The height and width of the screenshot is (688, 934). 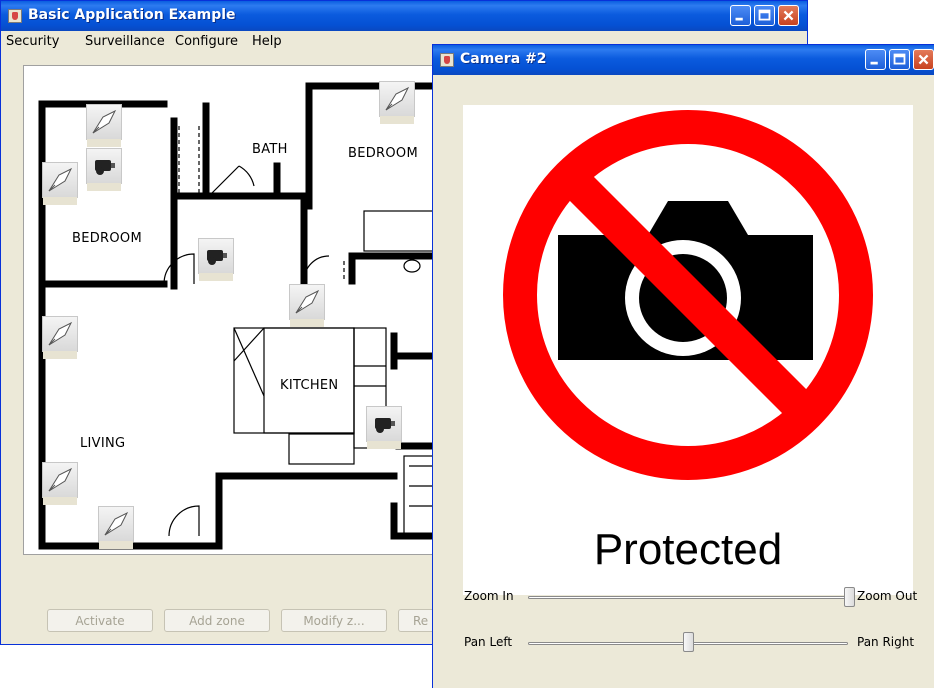 What do you see at coordinates (270, 149) in the screenshot?
I see `room-label-bath: BATH` at bounding box center [270, 149].